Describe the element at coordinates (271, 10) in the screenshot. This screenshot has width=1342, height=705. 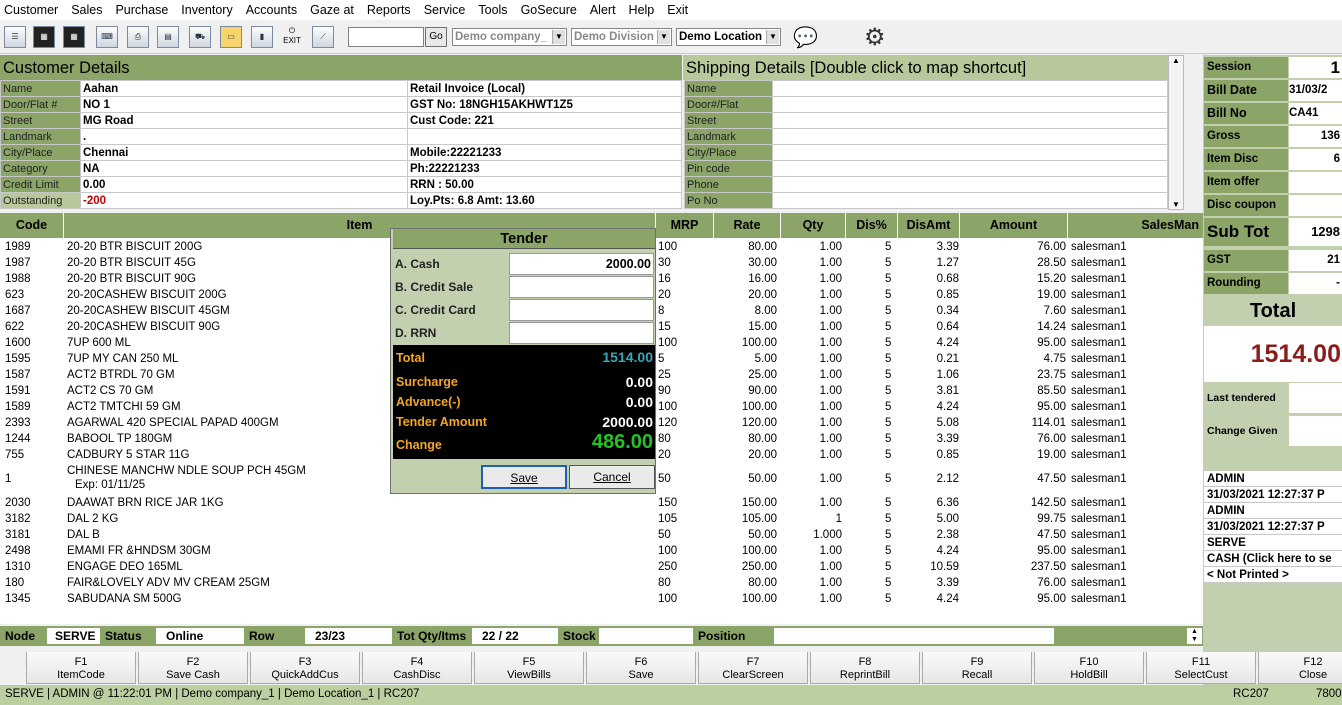
I see `menu-item-accounts: Accounts` at that location.